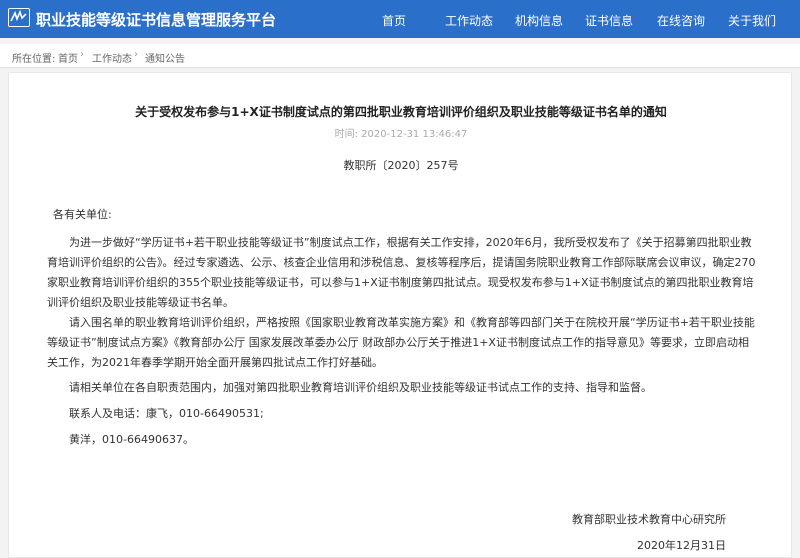 This screenshot has height=558, width=800. What do you see at coordinates (34, 59) in the screenshot?
I see `breadcrumb-prefix: 所在位置:` at bounding box center [34, 59].